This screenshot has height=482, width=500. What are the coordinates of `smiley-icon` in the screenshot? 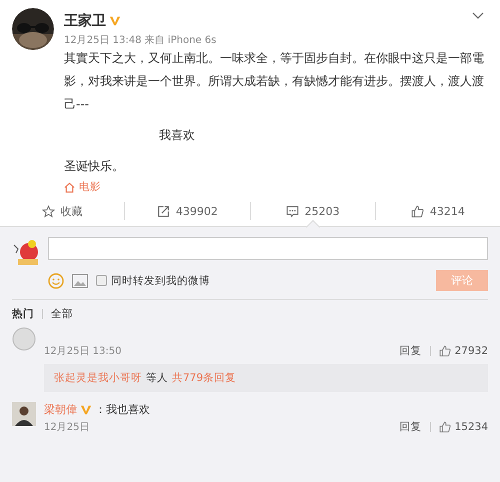 It's located at (56, 280).